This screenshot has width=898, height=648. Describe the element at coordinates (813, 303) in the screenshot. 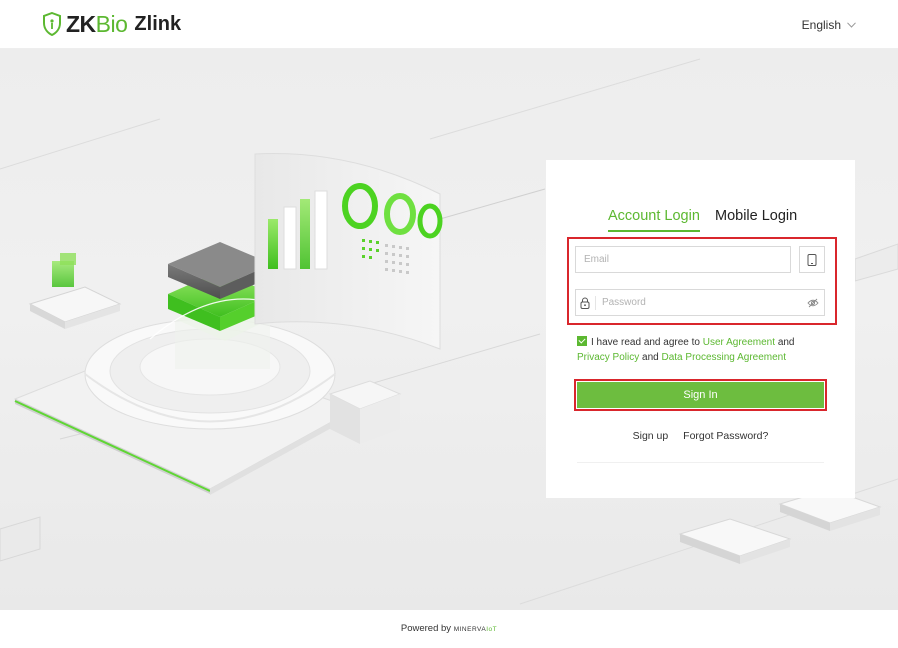

I see `eye-off-icon` at that location.